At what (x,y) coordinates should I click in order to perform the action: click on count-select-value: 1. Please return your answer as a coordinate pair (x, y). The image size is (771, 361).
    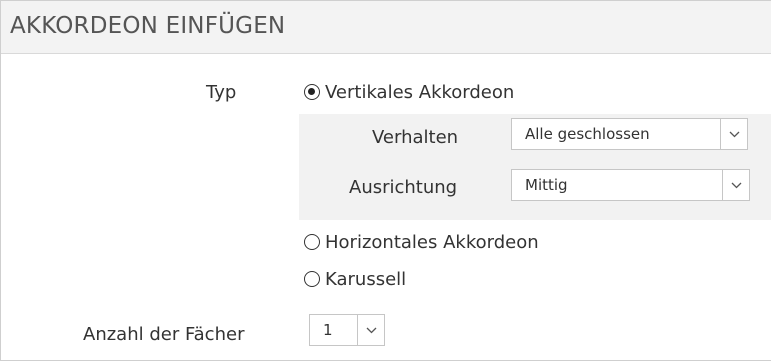
    Looking at the image, I should click on (328, 330).